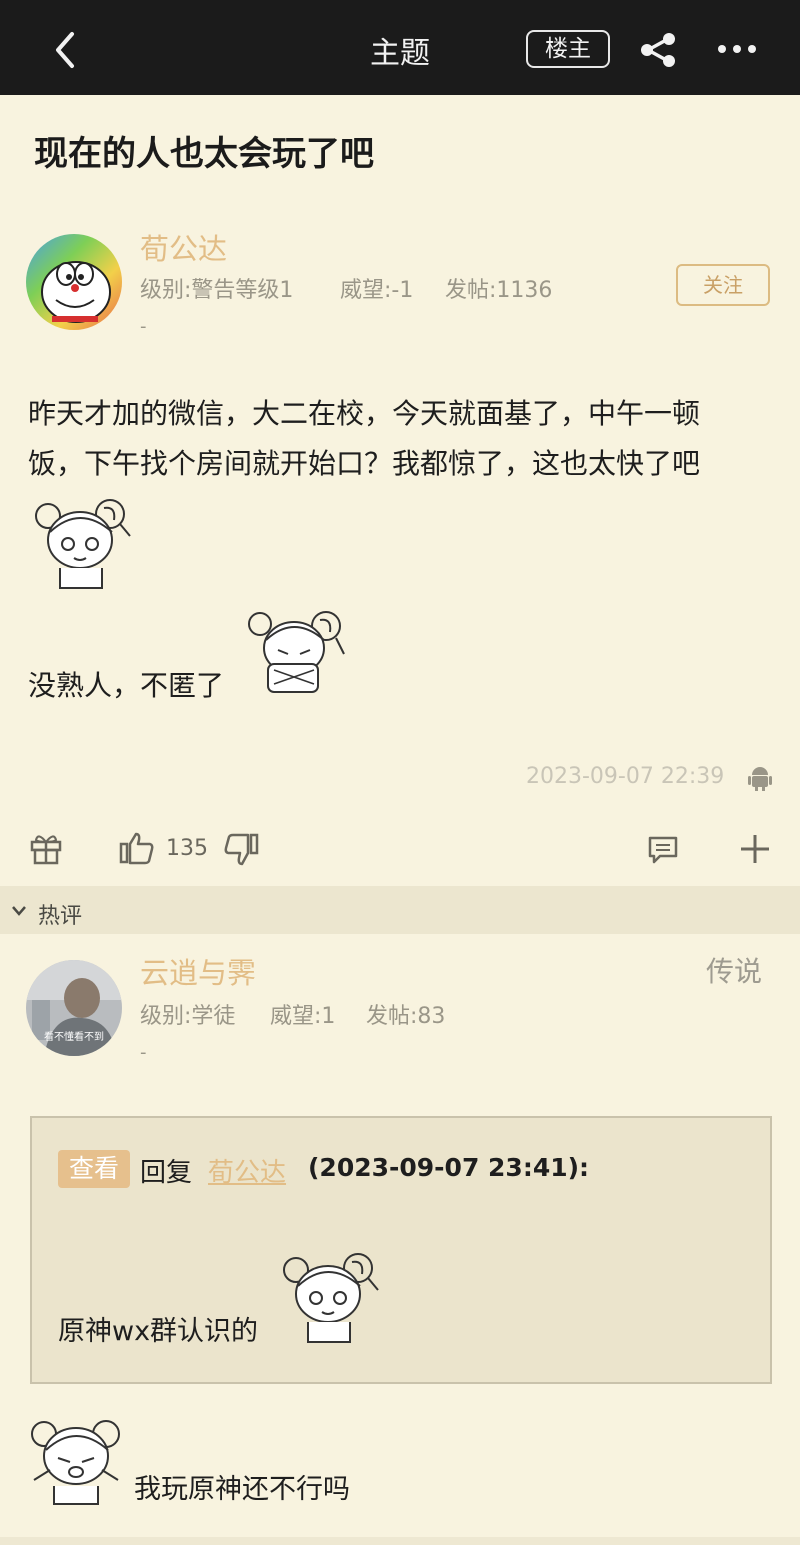  I want to click on reply-timestamp: (2023-09-07 23:41):, so click(449, 1167).